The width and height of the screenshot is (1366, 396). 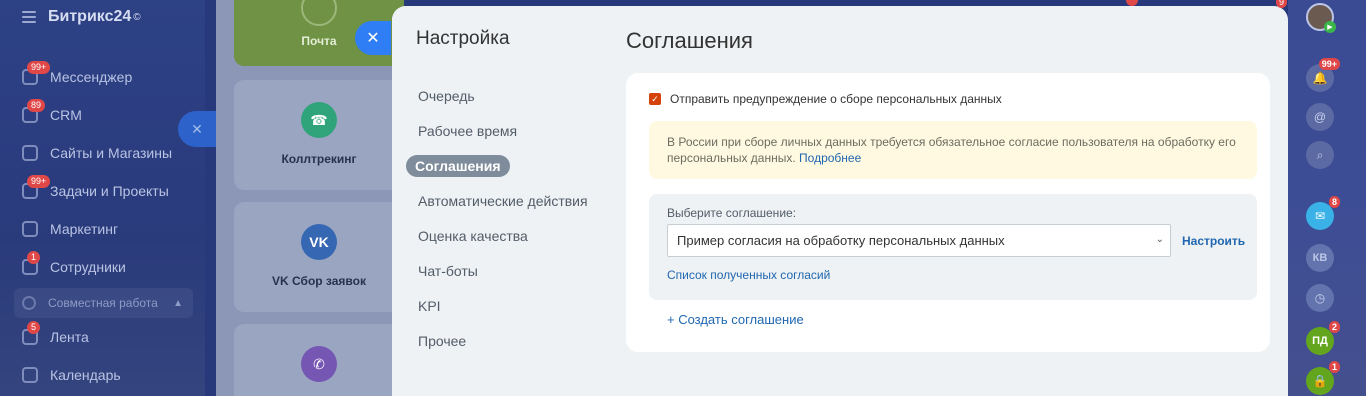 I want to click on menu-item-label: Сайты и Магазины, so click(x=111, y=153).